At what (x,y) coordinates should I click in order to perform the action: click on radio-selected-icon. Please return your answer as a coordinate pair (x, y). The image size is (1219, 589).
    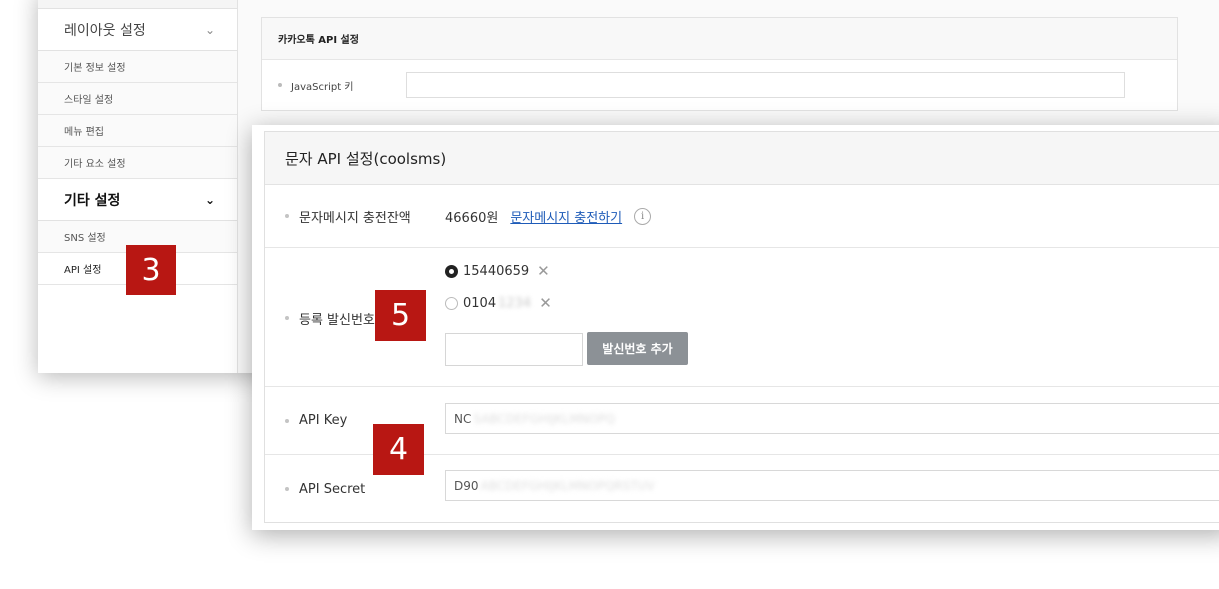
    Looking at the image, I should click on (451, 271).